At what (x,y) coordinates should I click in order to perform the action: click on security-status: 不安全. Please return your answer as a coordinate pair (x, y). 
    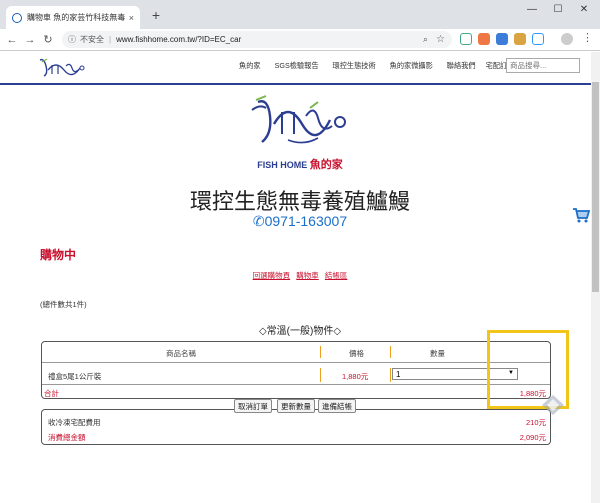
    Looking at the image, I should click on (92, 39).